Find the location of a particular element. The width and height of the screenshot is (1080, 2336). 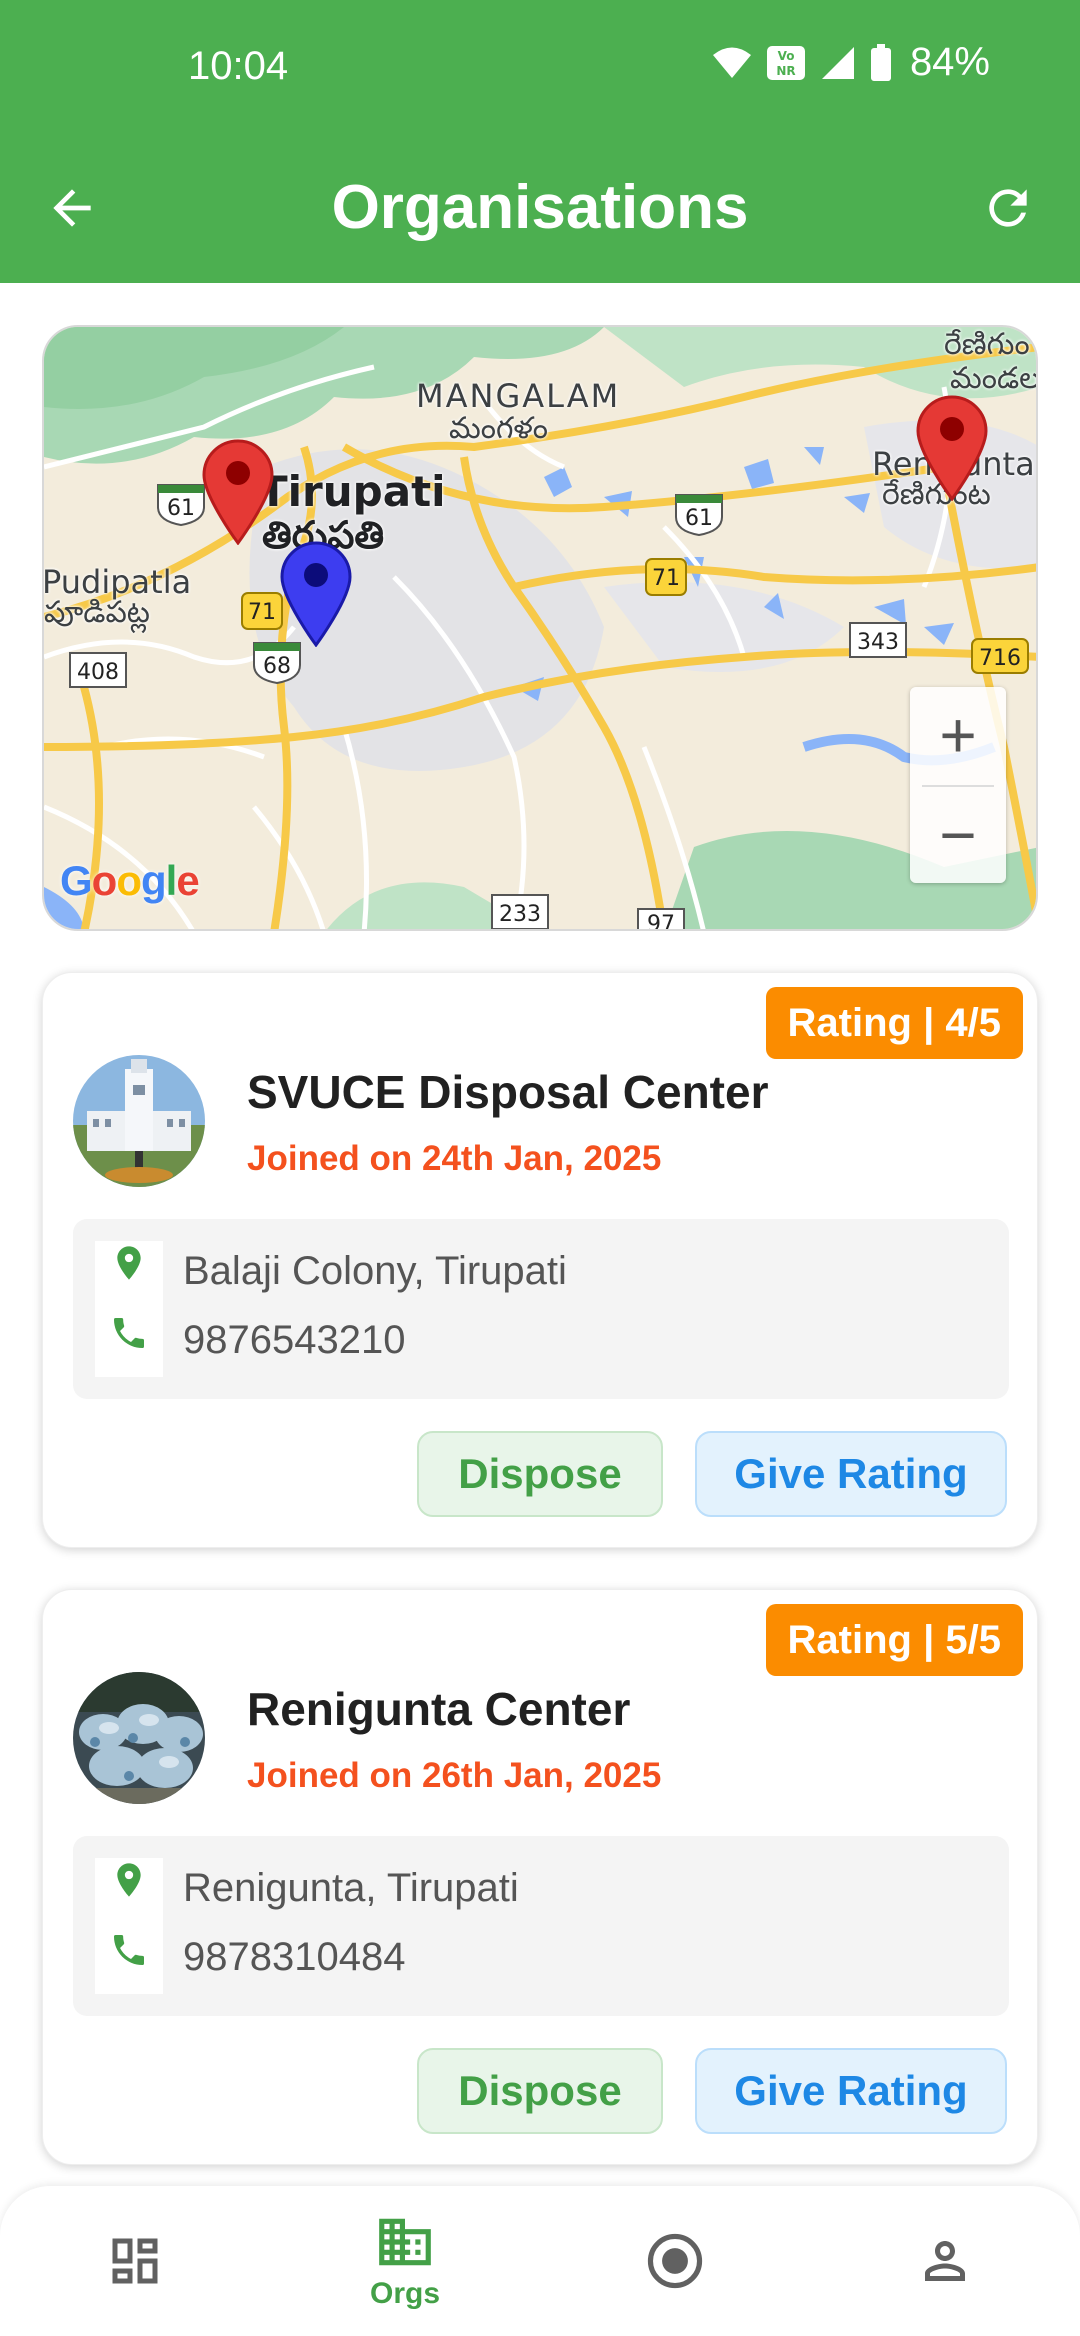

business-icon is located at coordinates (405, 2242).